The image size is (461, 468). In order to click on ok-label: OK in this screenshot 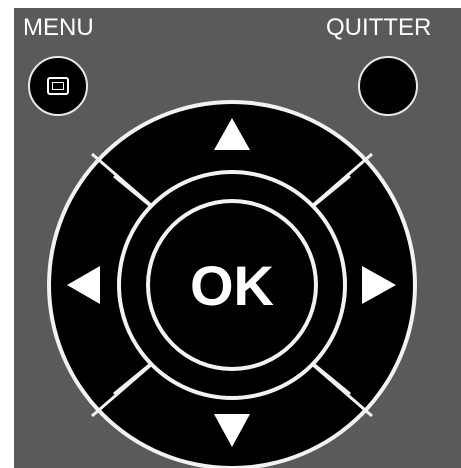, I will do `click(232, 285)`.